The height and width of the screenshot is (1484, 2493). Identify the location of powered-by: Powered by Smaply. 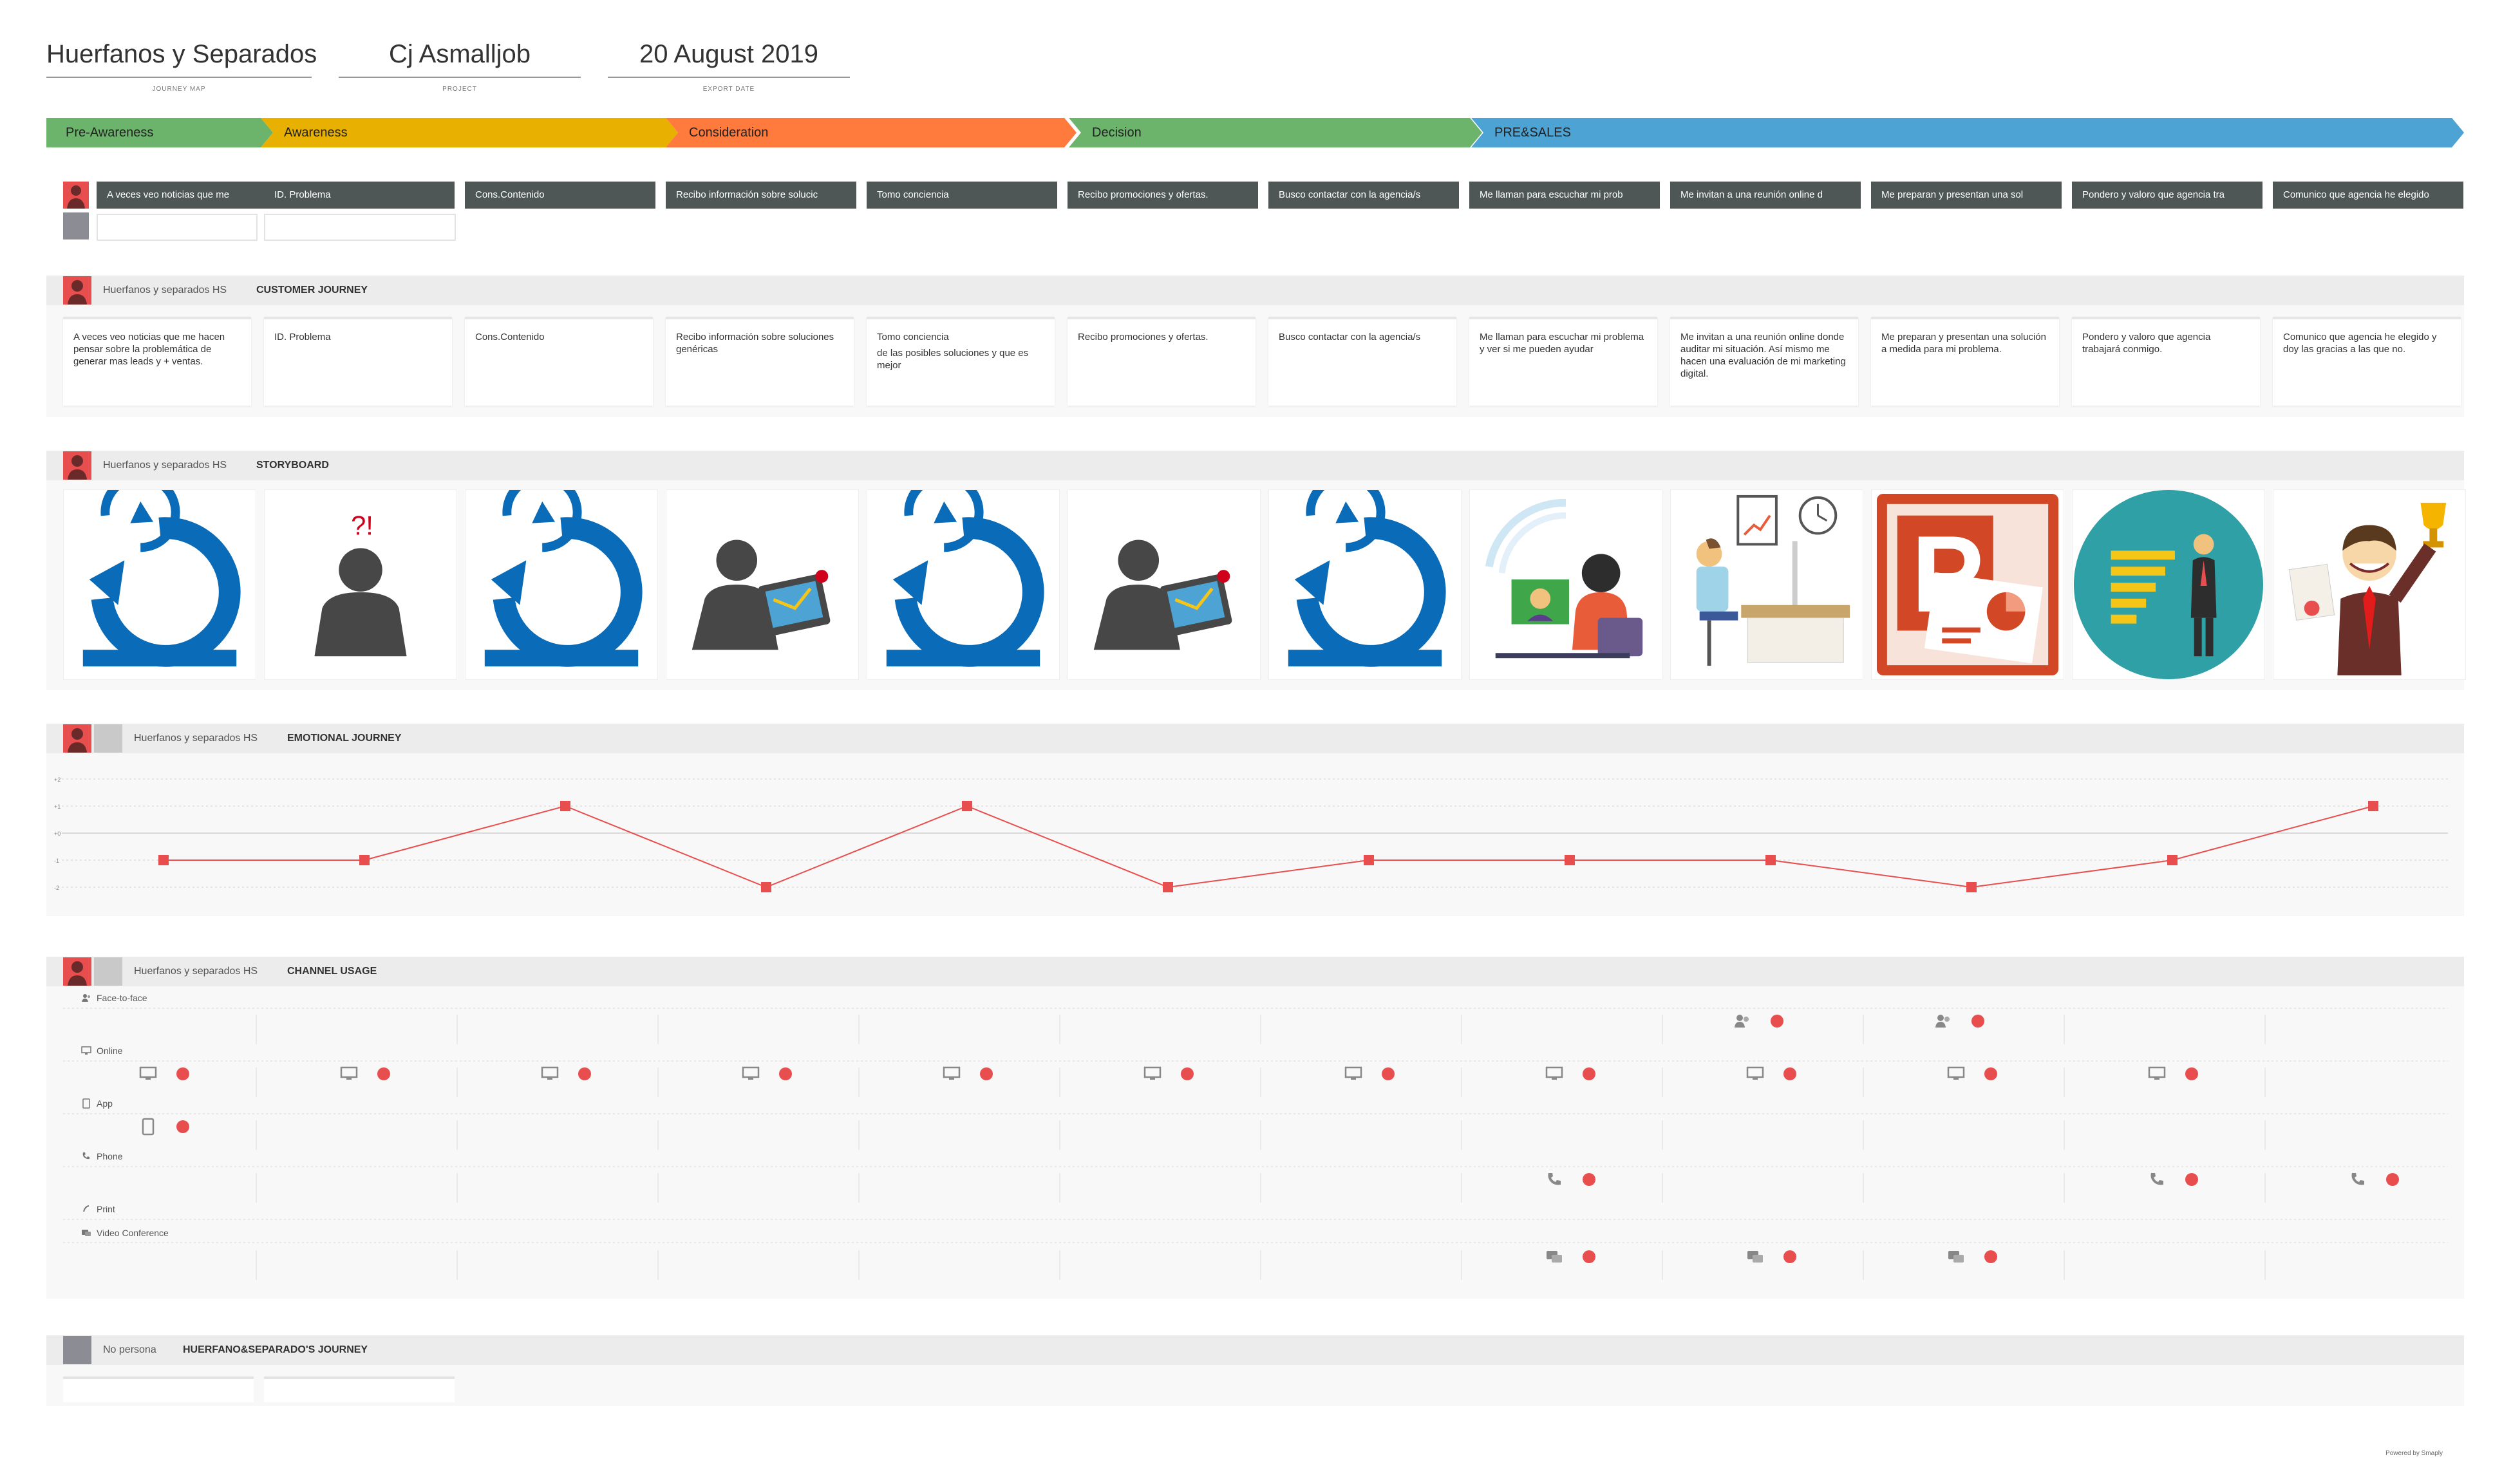
(2414, 1454).